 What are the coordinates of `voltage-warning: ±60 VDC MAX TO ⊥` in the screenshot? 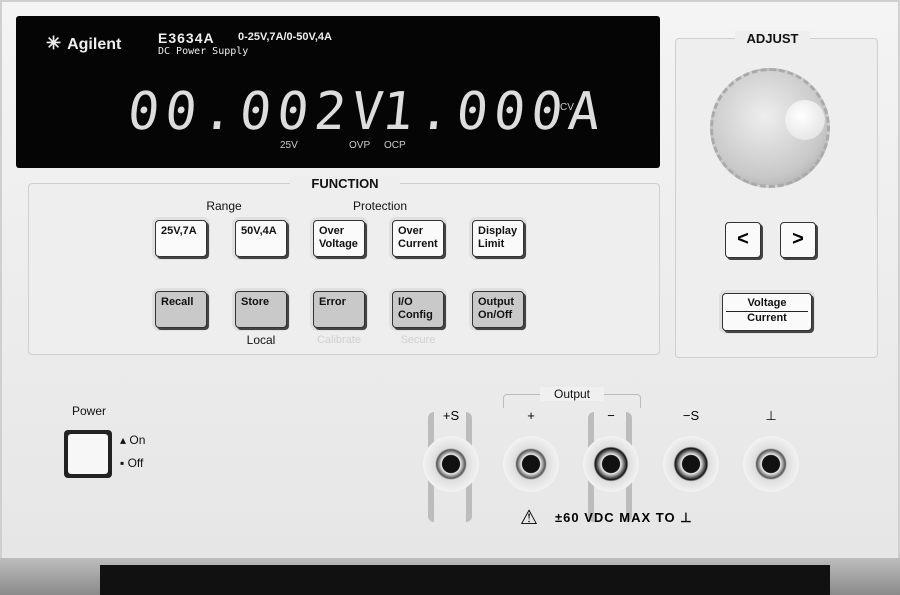 It's located at (624, 517).